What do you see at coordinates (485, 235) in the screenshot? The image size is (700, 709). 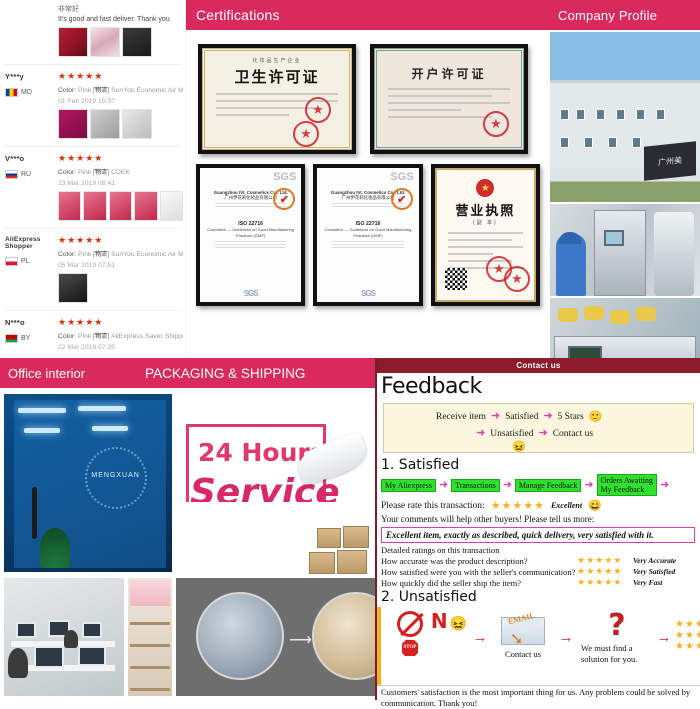 I see `business-license-image: ★ 营业执照 (副 本) ★ ★` at bounding box center [485, 235].